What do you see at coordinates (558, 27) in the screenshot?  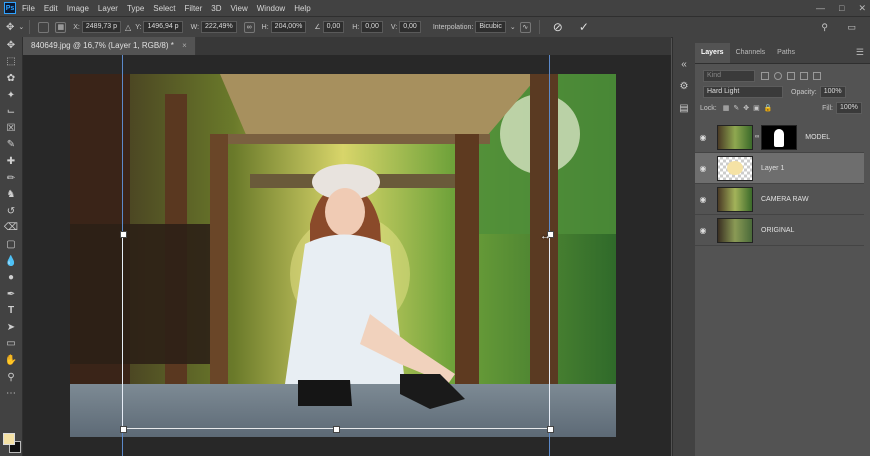 I see `cancel-transform-icon: ⊘` at bounding box center [558, 27].